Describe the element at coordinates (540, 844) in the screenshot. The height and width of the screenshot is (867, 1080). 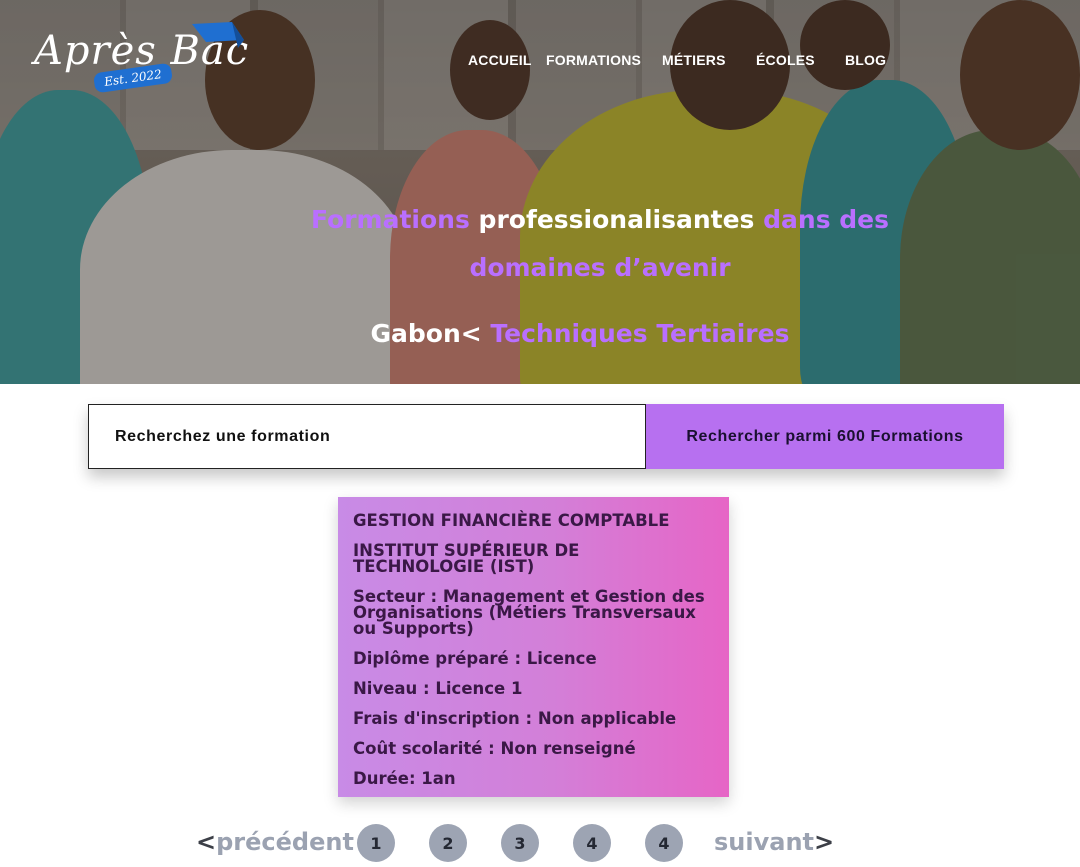
I see `pagination: <précédent 1 2 3 4 4 suivant>` at that location.